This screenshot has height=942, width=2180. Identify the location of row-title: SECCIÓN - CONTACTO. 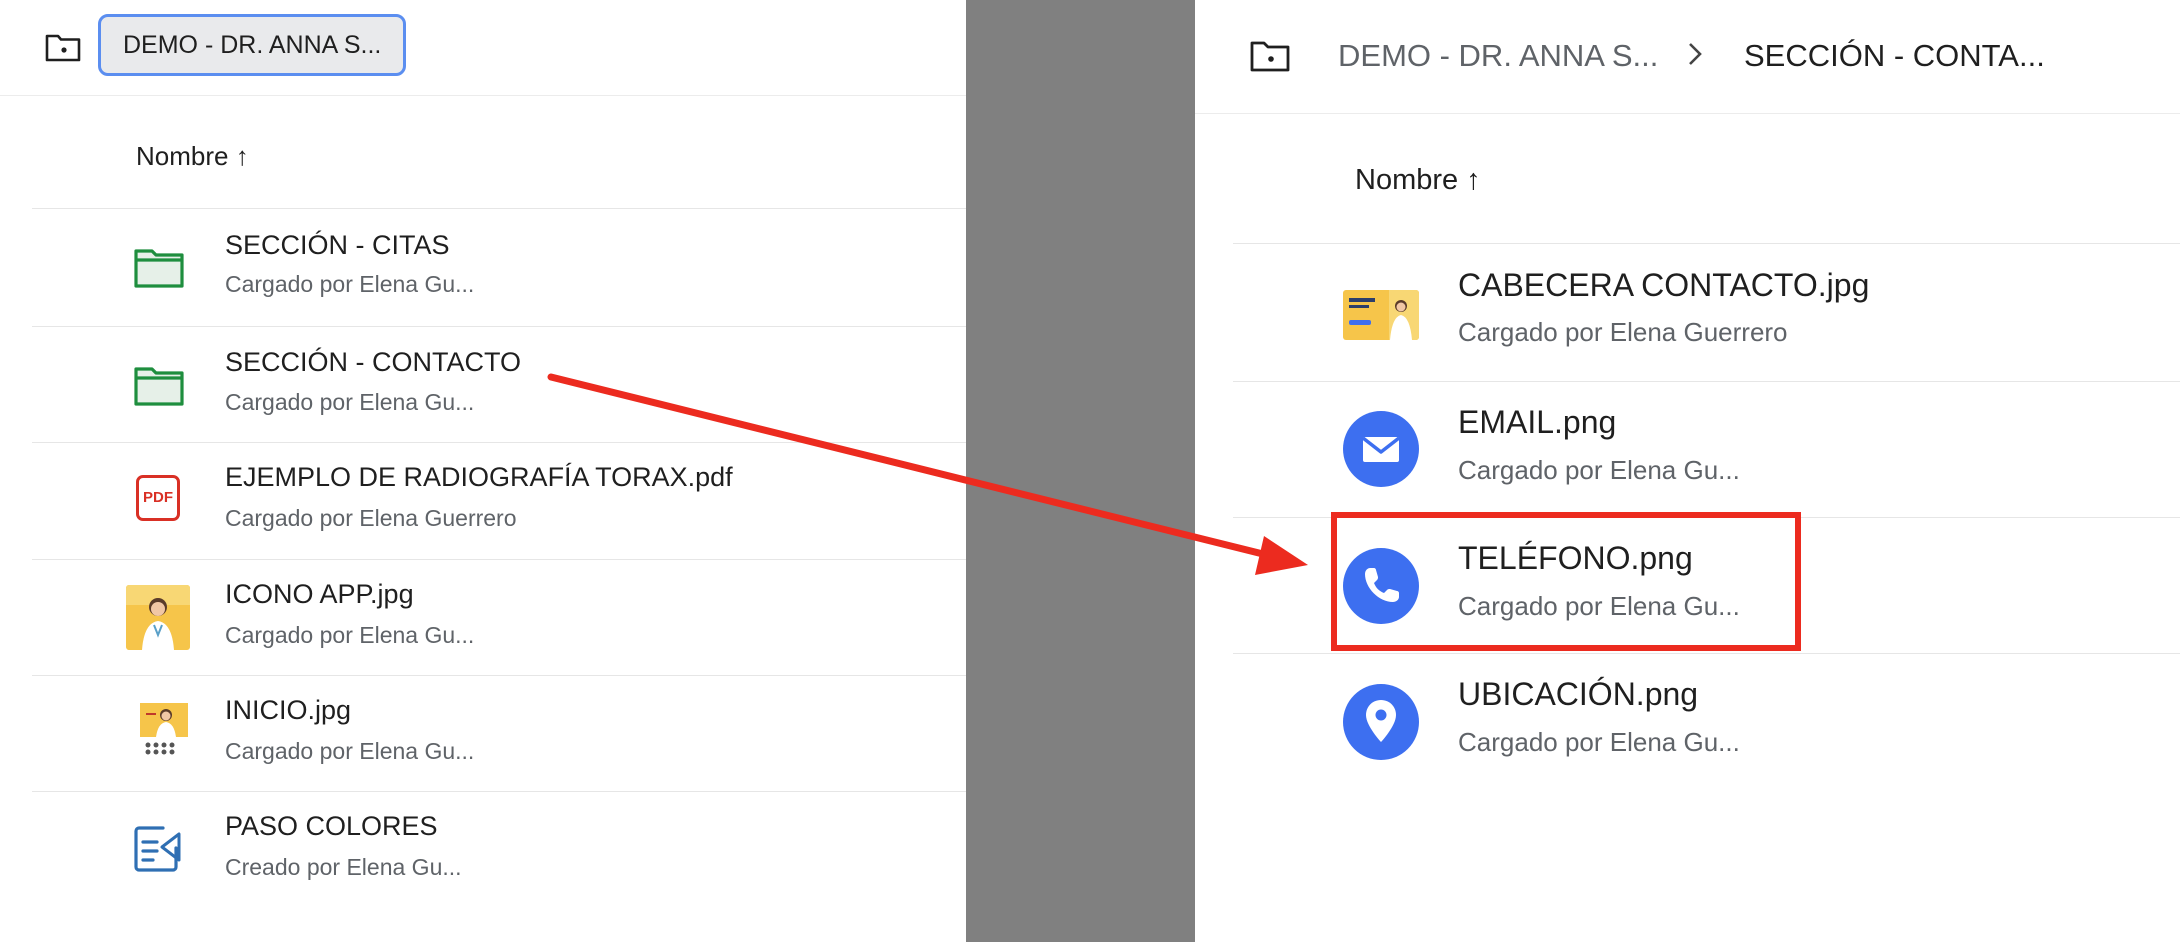
(373, 362).